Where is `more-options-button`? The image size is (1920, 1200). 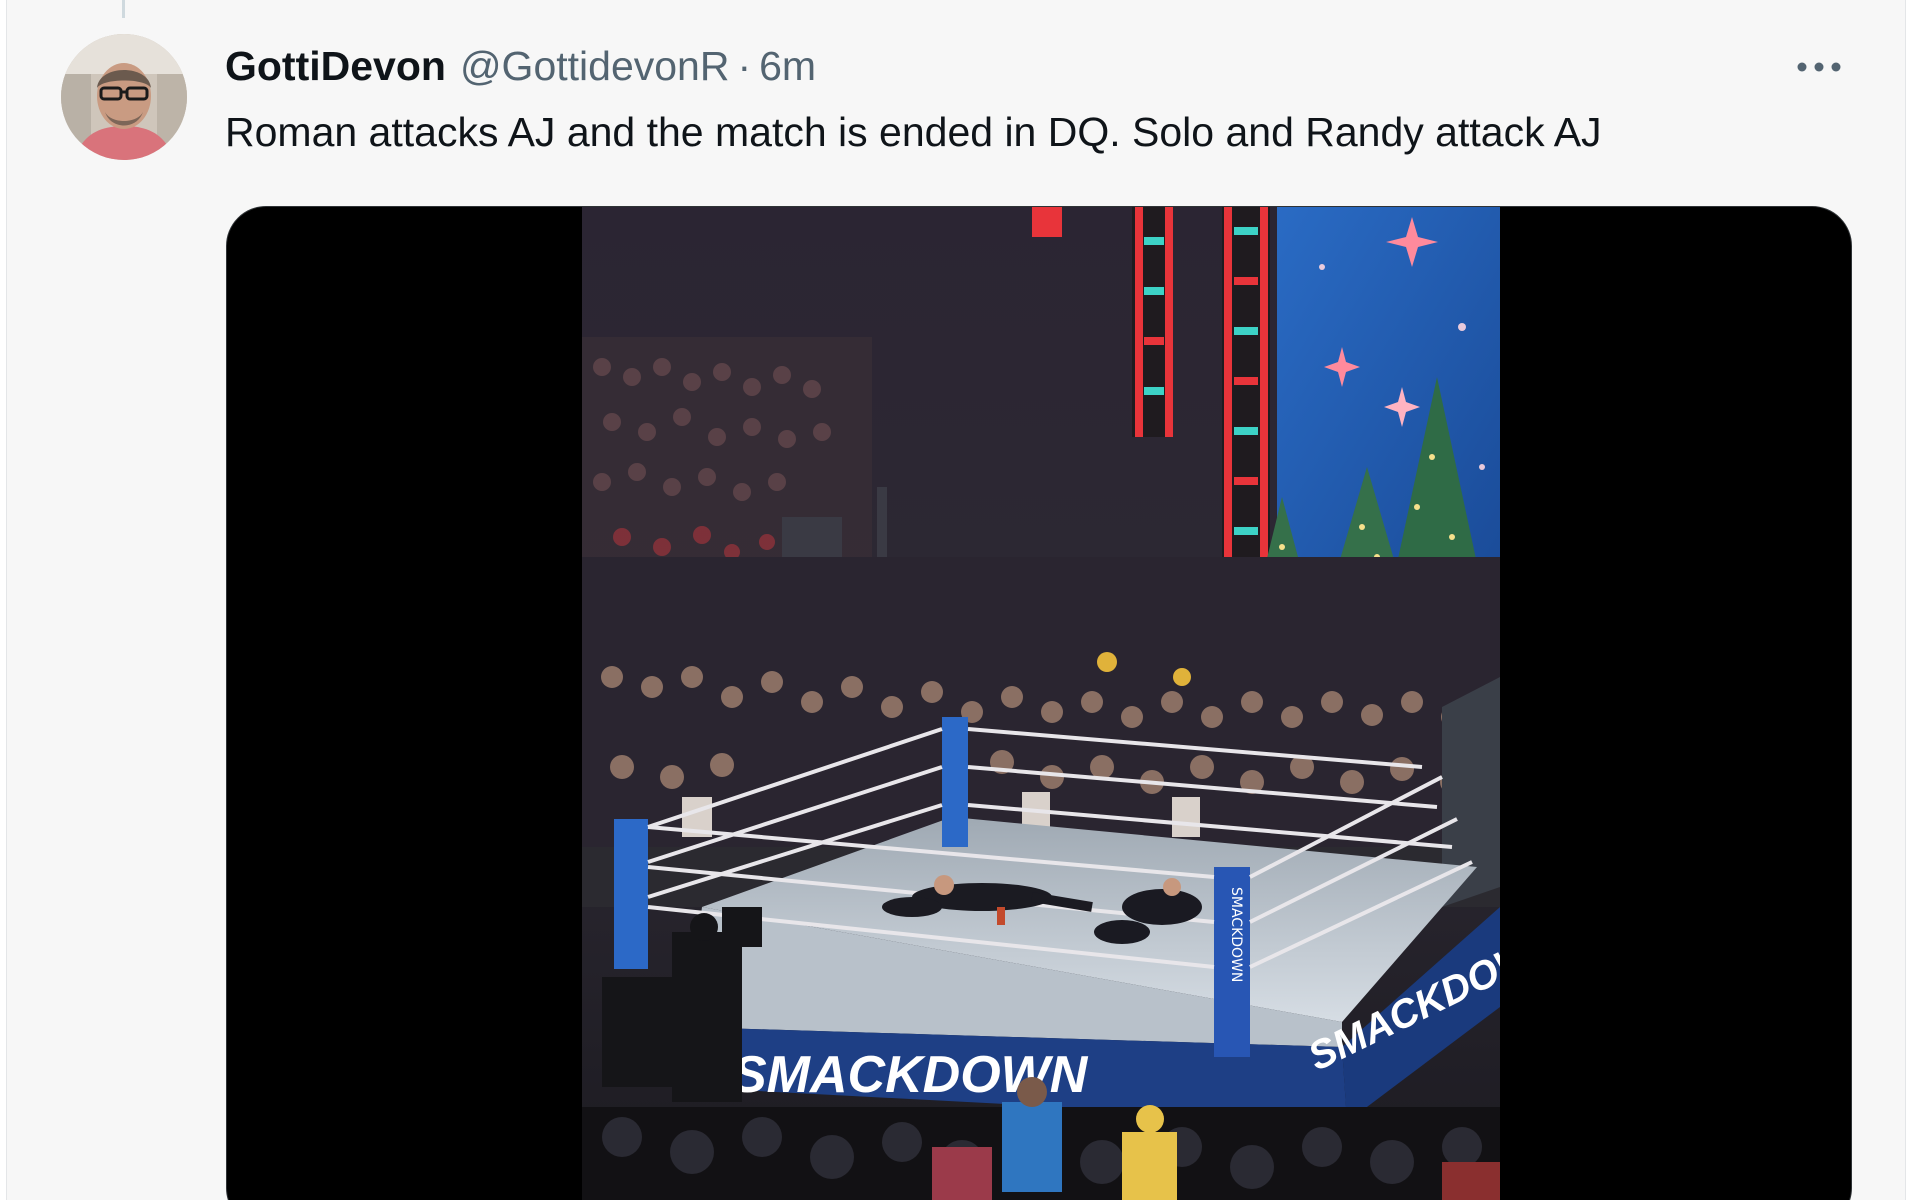
more-options-button is located at coordinates (1819, 67).